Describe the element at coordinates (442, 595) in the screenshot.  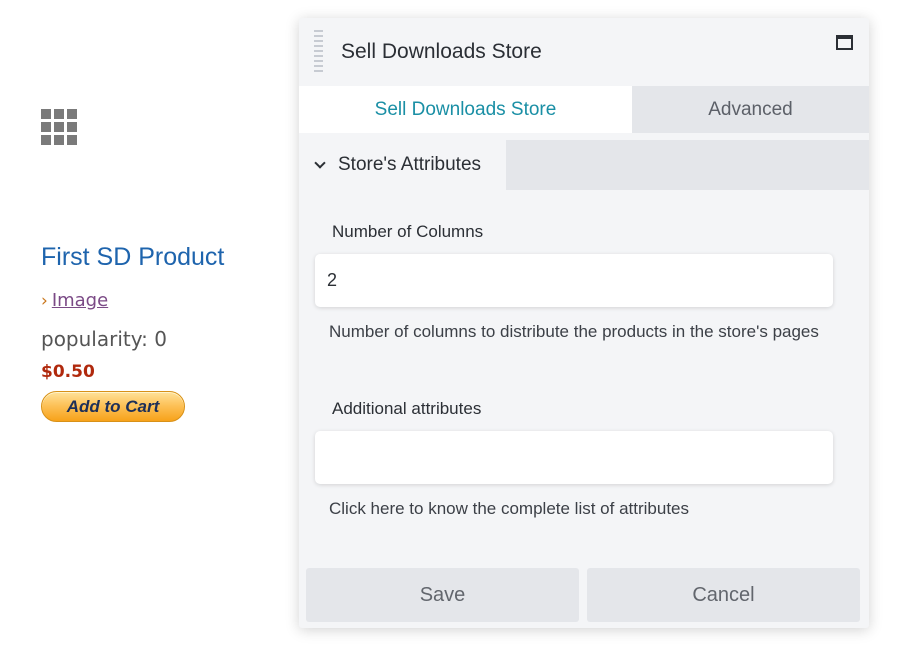
I see `save-button: Save` at that location.